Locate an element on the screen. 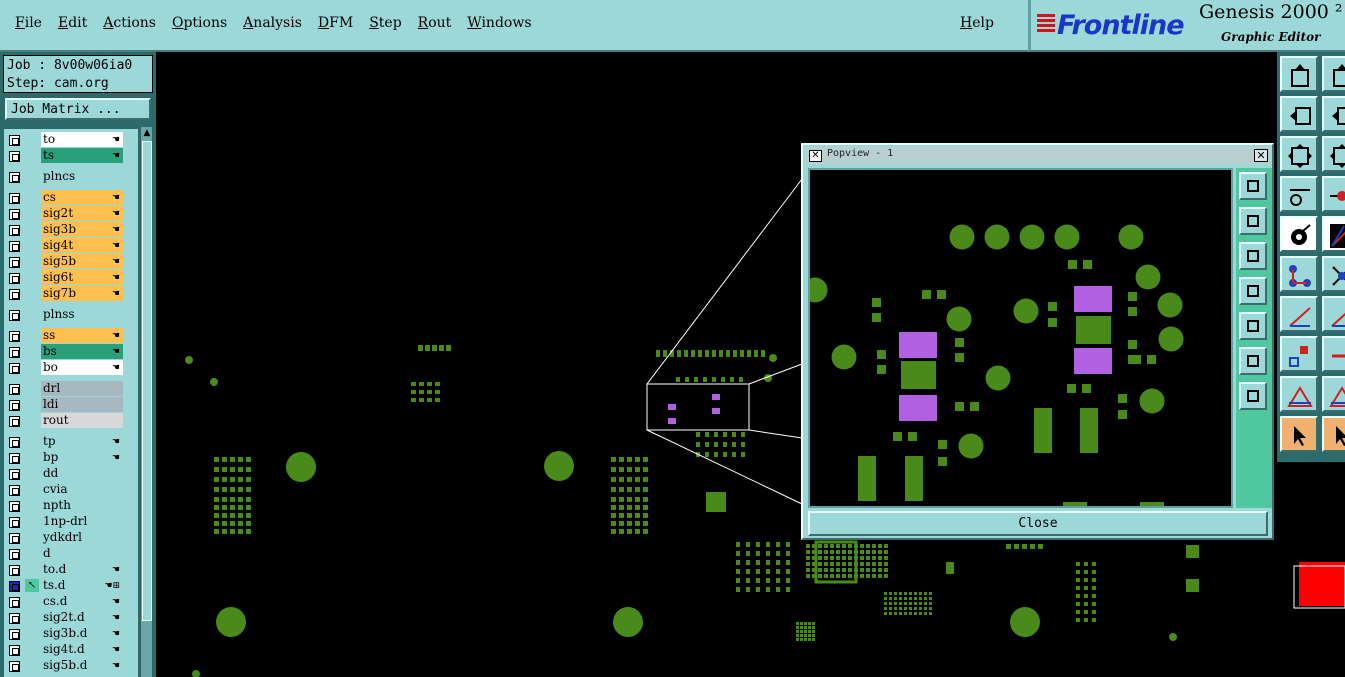 Image resolution: width=1345 pixels, height=677 pixels. layer-row-bp: bp ☚ is located at coordinates (71, 458).